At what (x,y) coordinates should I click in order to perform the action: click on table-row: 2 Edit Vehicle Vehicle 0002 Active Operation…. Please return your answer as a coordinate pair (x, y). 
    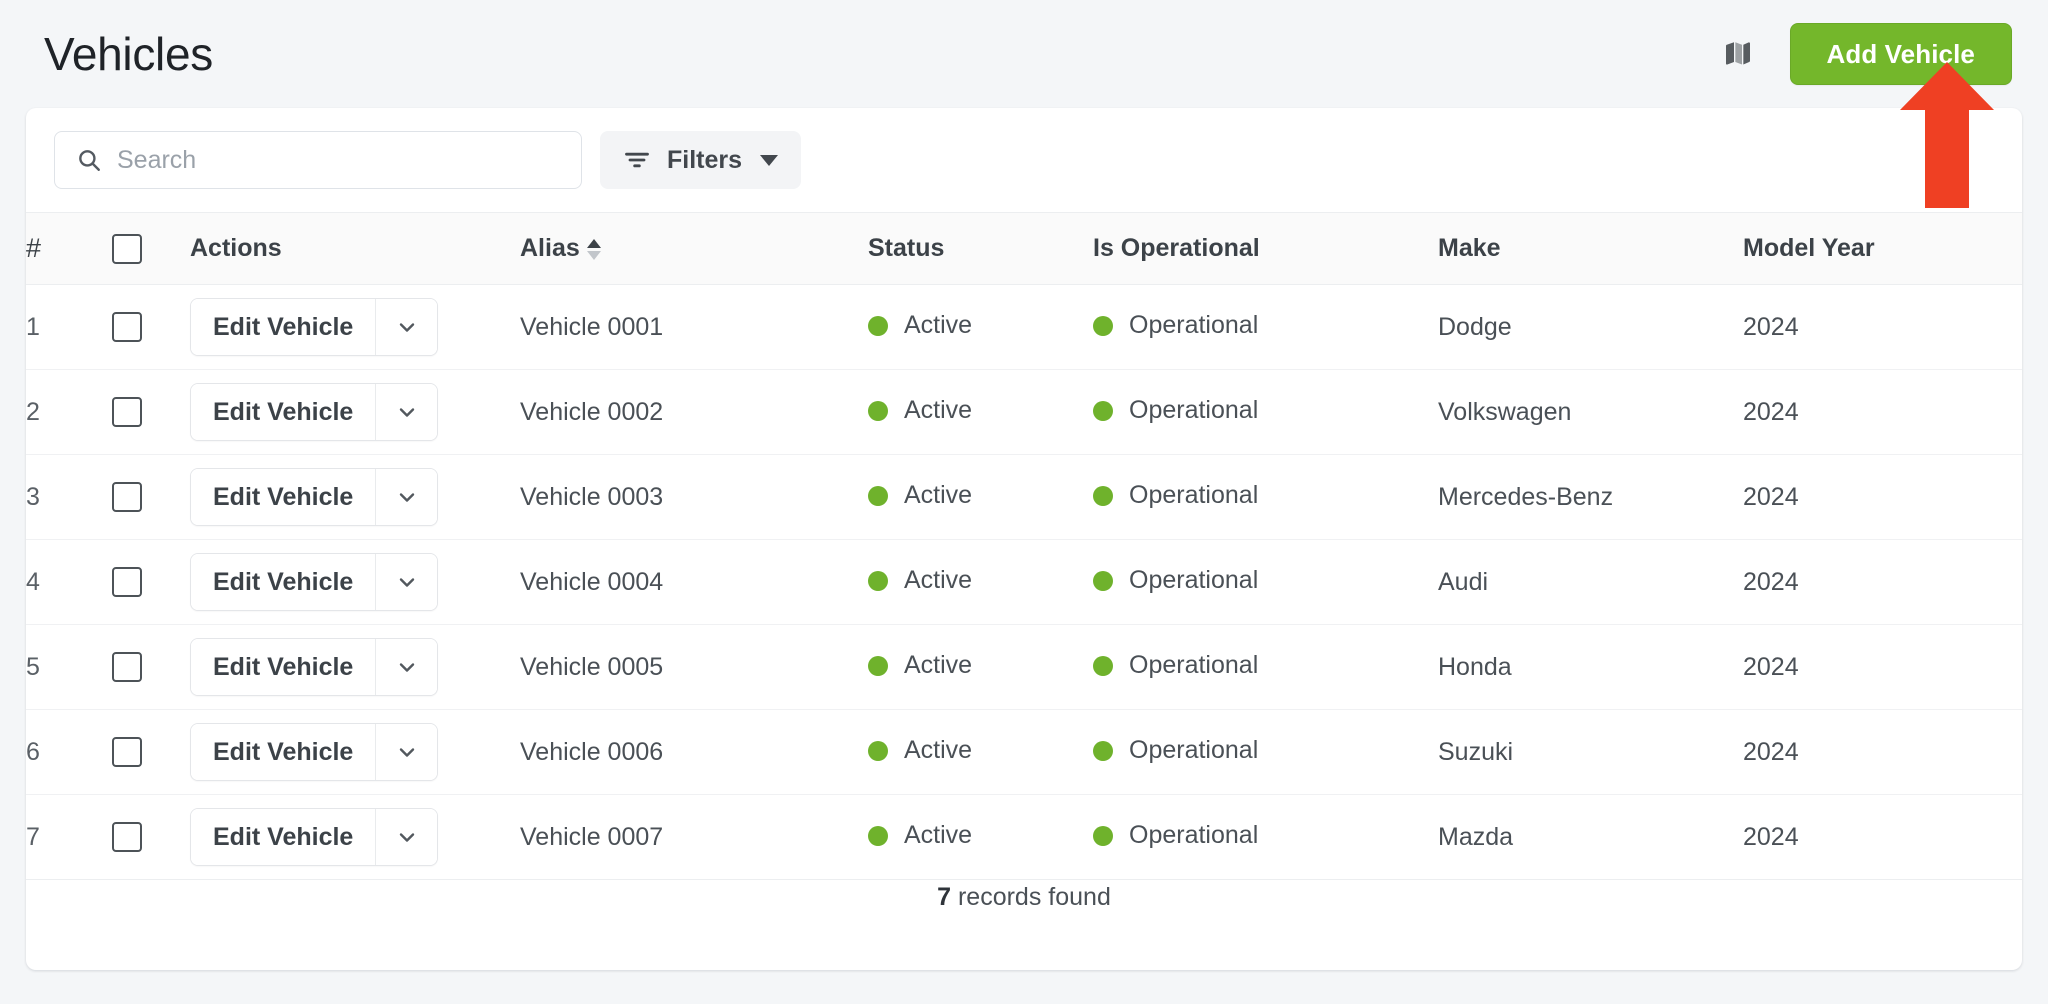
    Looking at the image, I should click on (1024, 412).